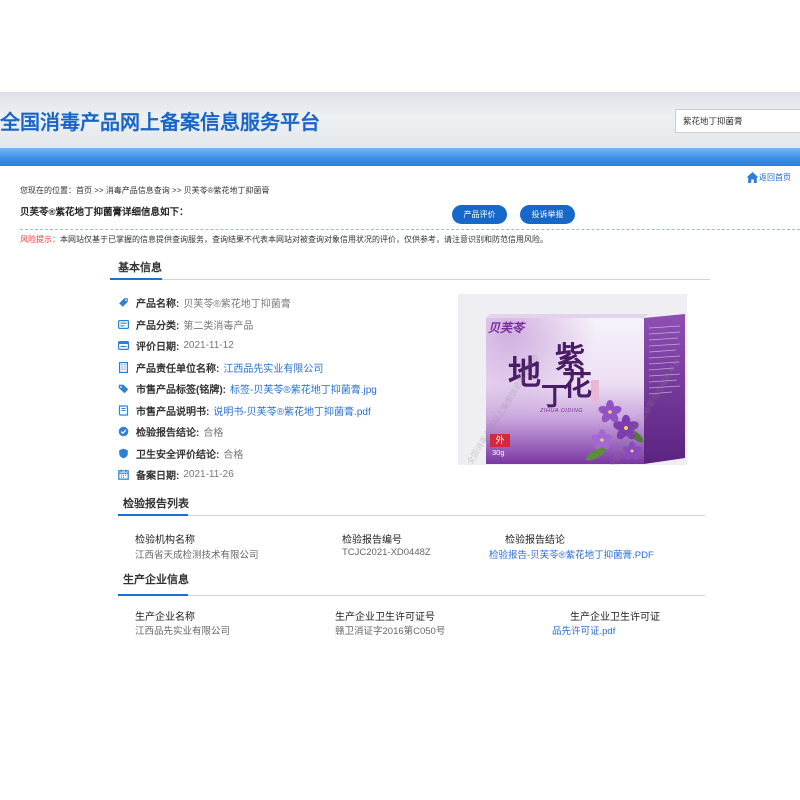  I want to click on complaint-report-button: 投诉举报, so click(547, 214).